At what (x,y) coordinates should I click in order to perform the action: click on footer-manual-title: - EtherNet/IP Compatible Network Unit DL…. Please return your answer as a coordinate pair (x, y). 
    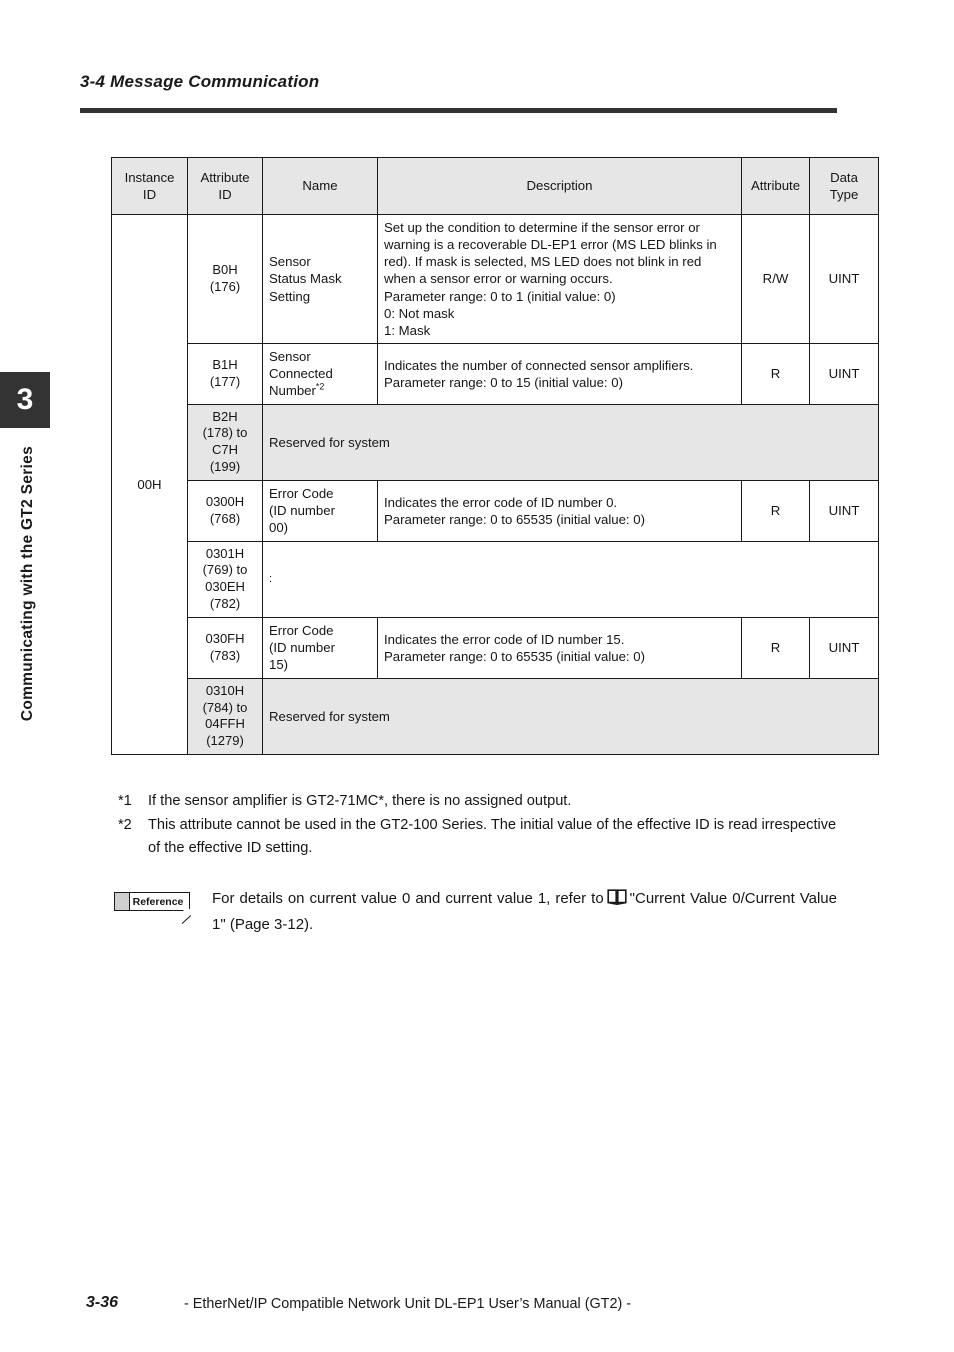
    Looking at the image, I should click on (408, 1304).